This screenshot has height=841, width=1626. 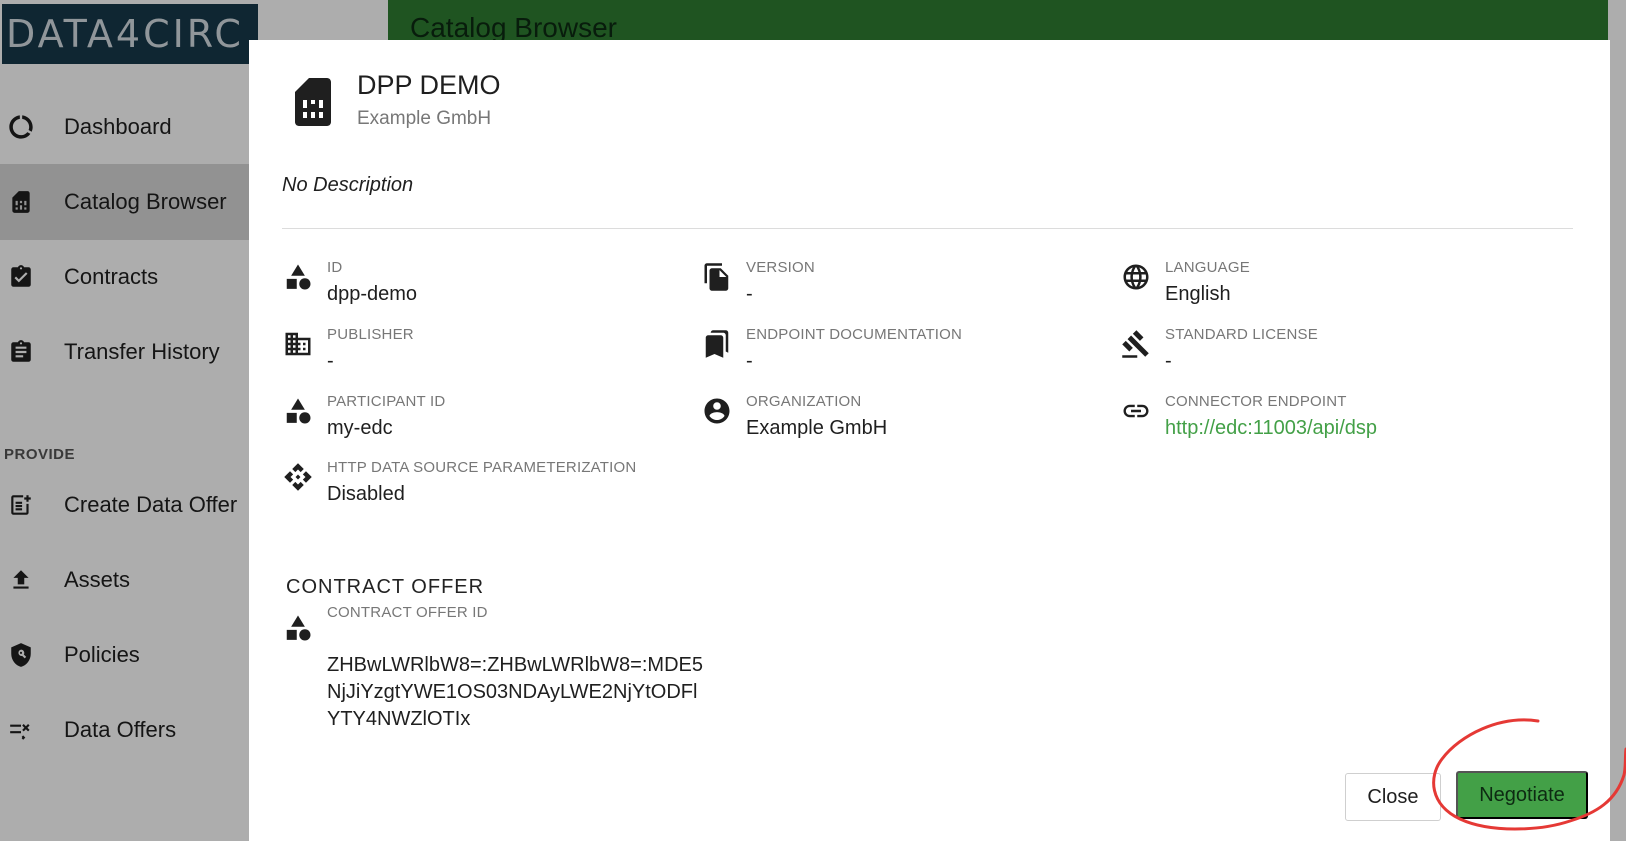 What do you see at coordinates (298, 344) in the screenshot?
I see `building-icon` at bounding box center [298, 344].